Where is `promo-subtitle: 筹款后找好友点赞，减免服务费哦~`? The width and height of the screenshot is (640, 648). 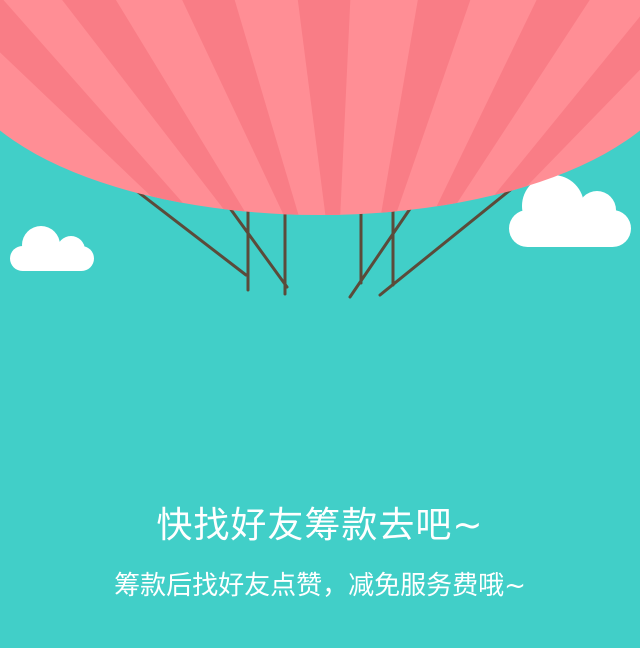
promo-subtitle: 筹款后找好友点赞，减免服务费哦~ is located at coordinates (320, 586).